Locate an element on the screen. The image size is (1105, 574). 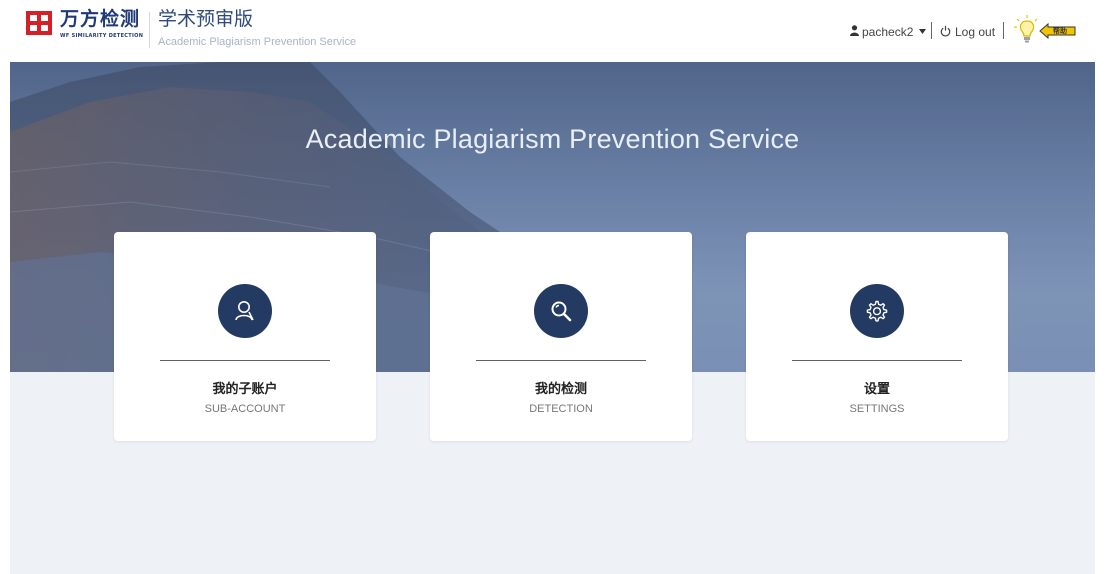
card-subtitle: SUB-ACCOUNT is located at coordinates (245, 409).